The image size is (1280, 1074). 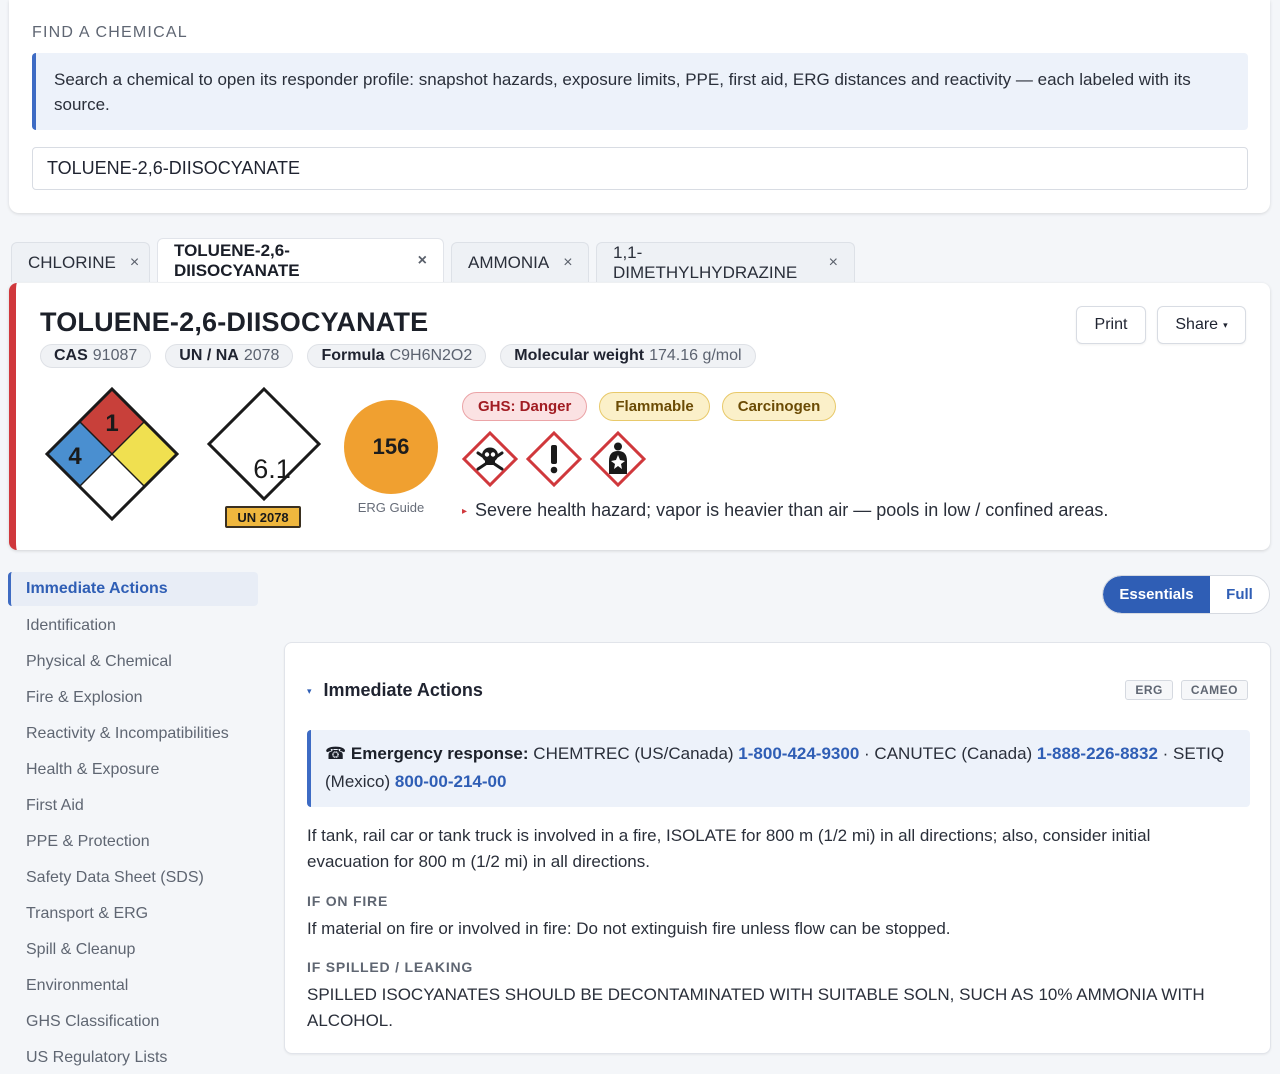 I want to click on dot-placard-icon: 6.1, so click(x=264, y=444).